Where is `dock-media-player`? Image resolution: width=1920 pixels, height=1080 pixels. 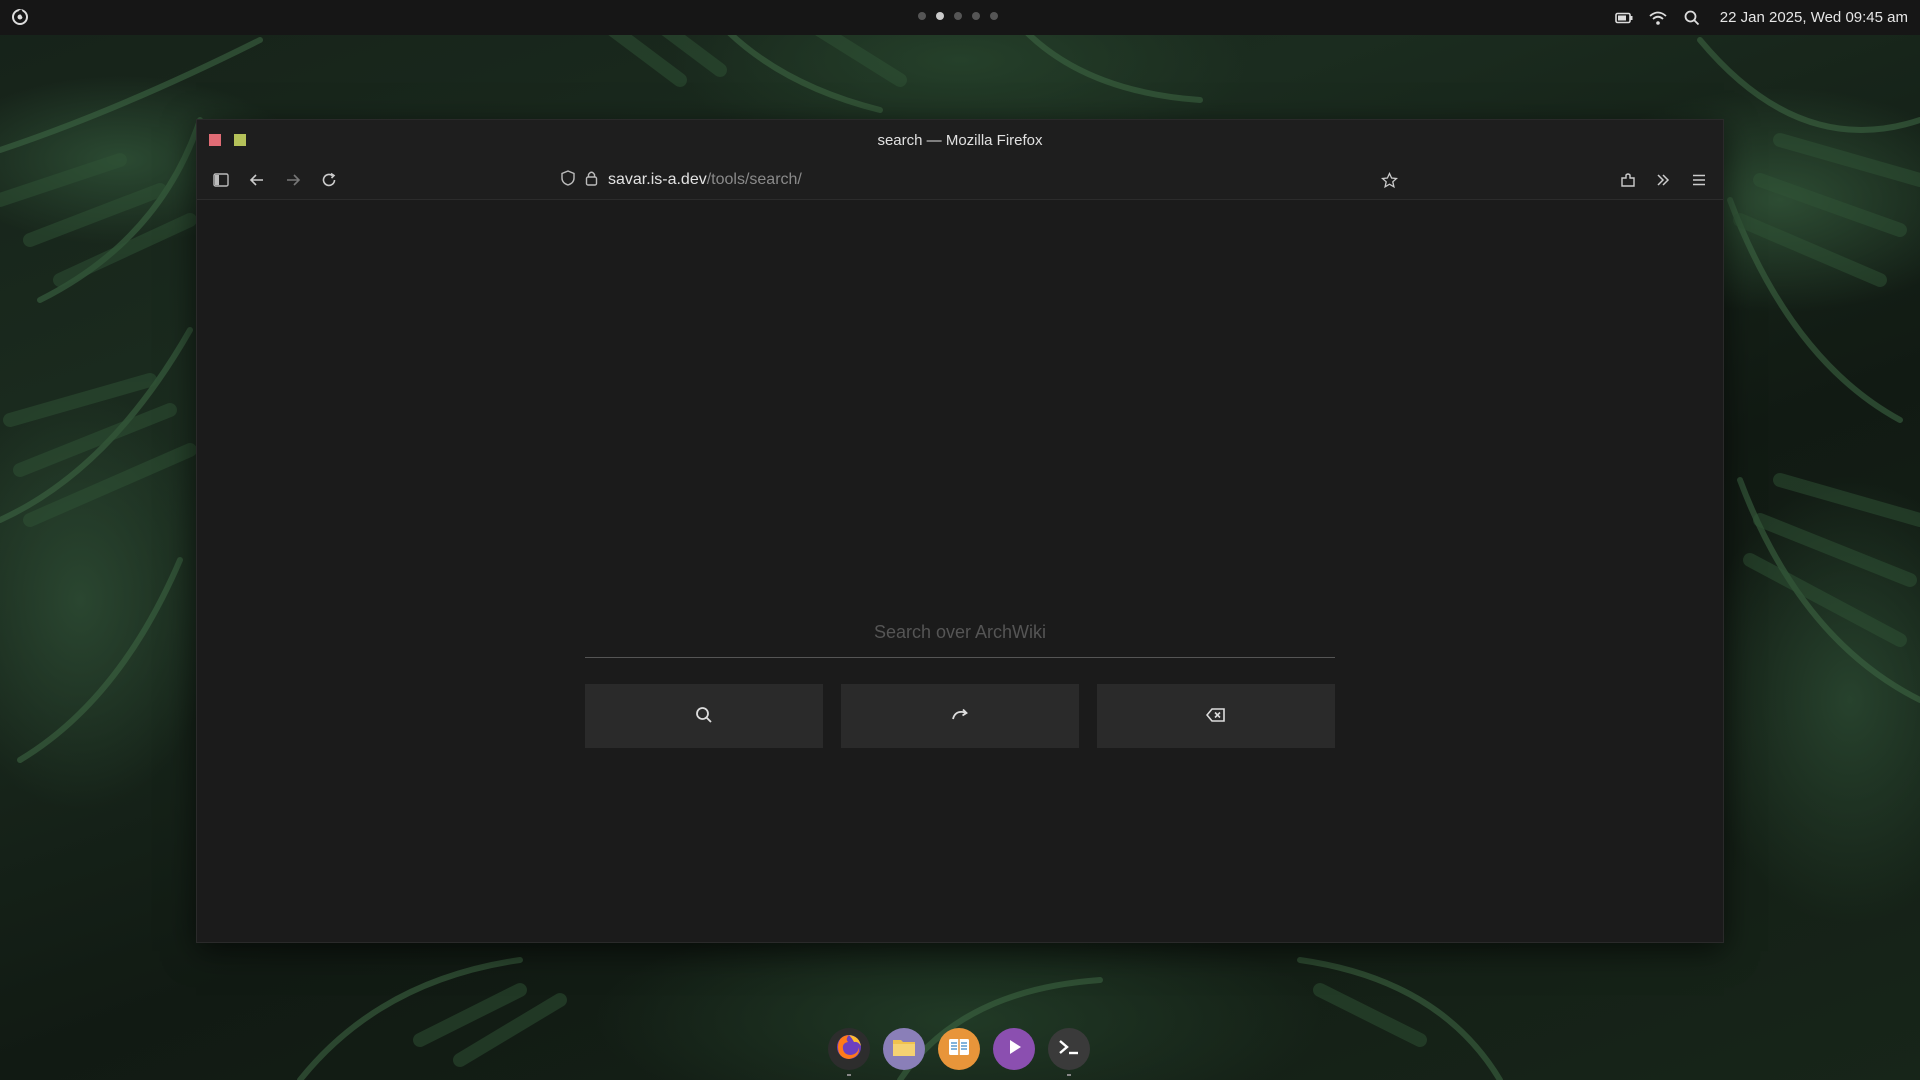 dock-media-player is located at coordinates (1014, 1049).